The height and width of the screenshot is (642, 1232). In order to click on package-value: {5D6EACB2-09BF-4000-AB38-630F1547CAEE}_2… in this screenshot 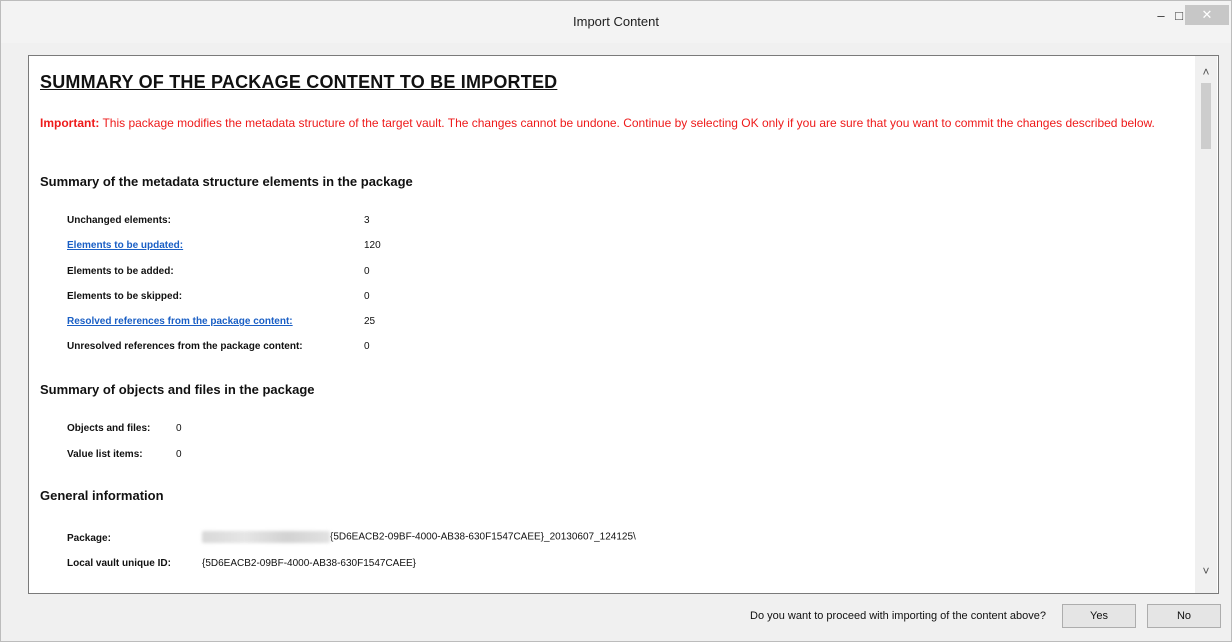, I will do `click(419, 537)`.